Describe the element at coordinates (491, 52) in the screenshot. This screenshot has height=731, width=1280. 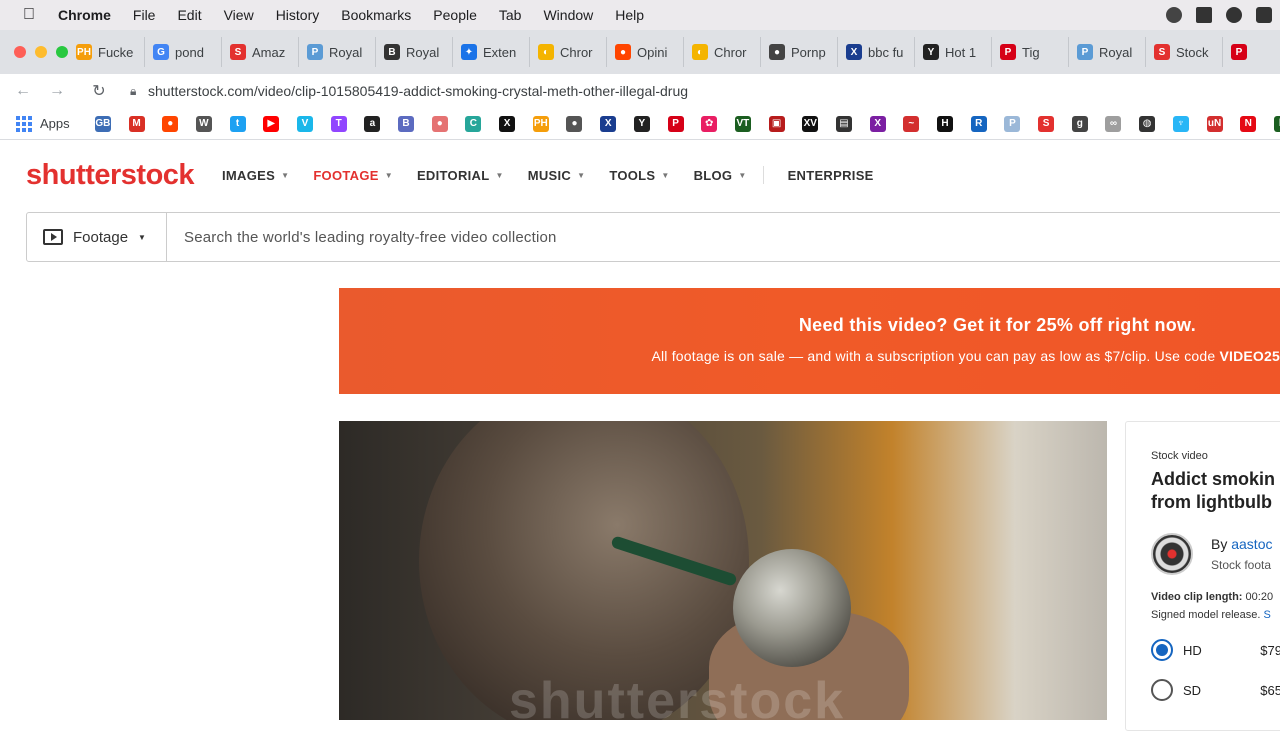
I see `browser-tab: ✦ Exten` at that location.